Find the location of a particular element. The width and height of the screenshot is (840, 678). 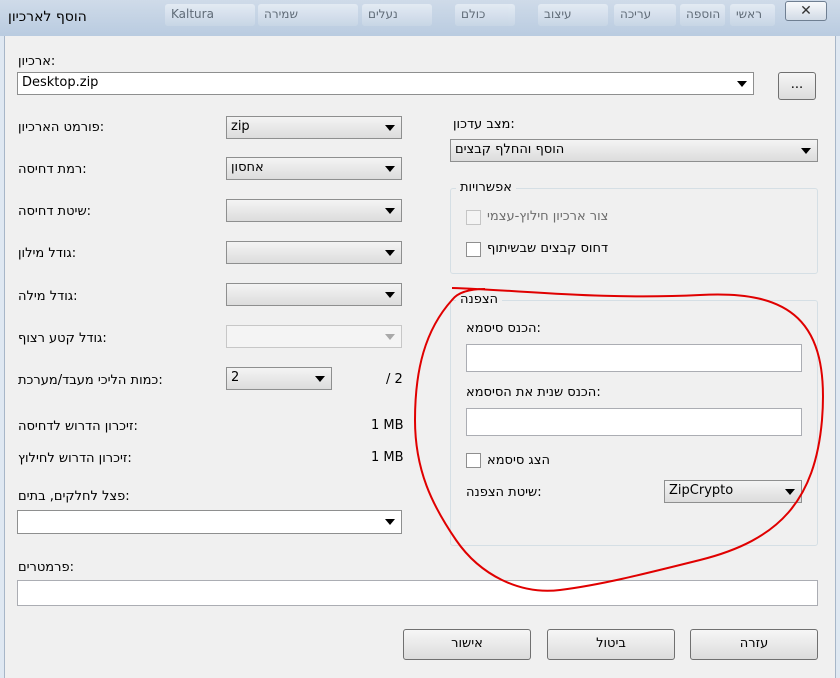

threads-select: 2 is located at coordinates (279, 378).